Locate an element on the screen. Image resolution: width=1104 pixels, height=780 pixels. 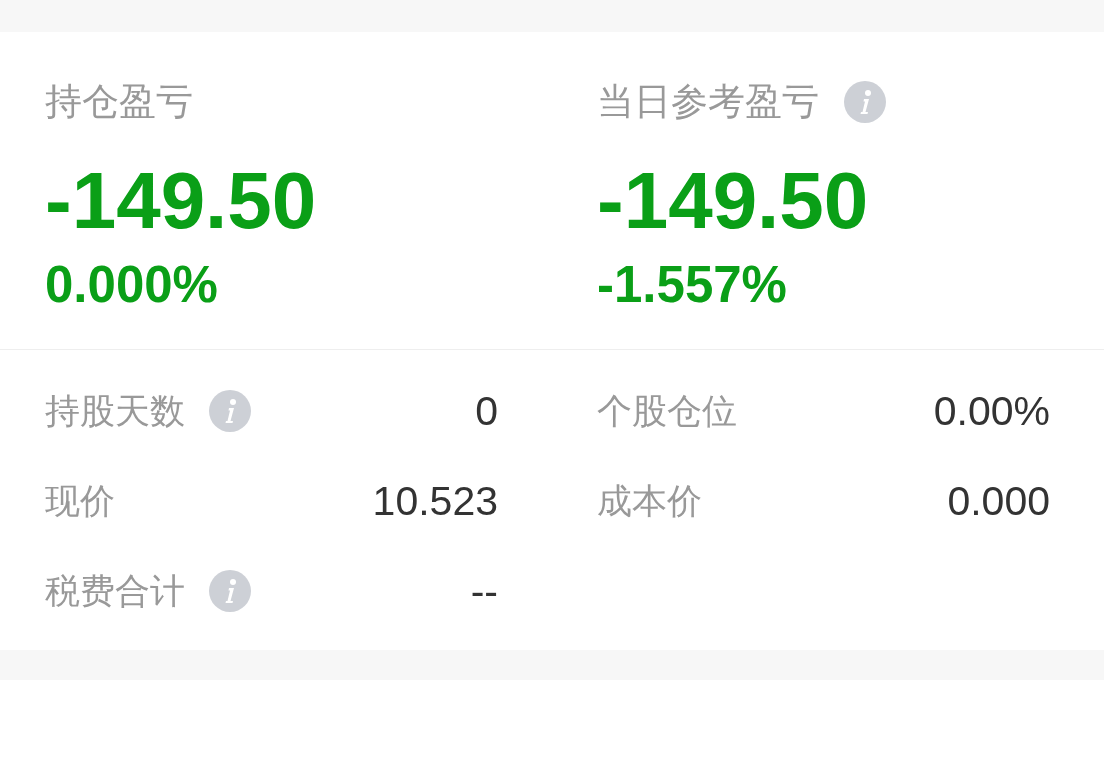
profit-loss-percent: -1.557% is located at coordinates (692, 285).